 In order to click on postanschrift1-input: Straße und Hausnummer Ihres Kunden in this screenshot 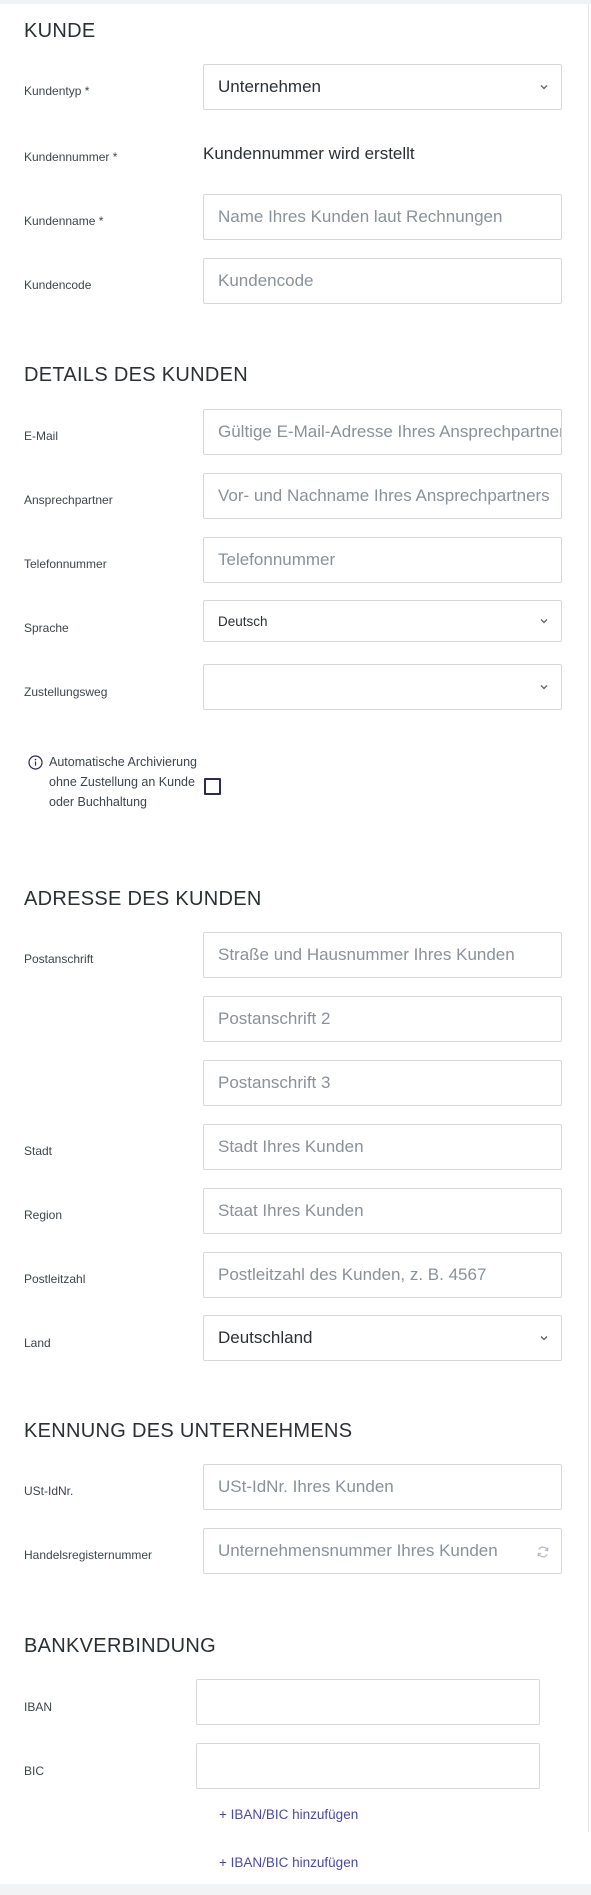, I will do `click(382, 955)`.